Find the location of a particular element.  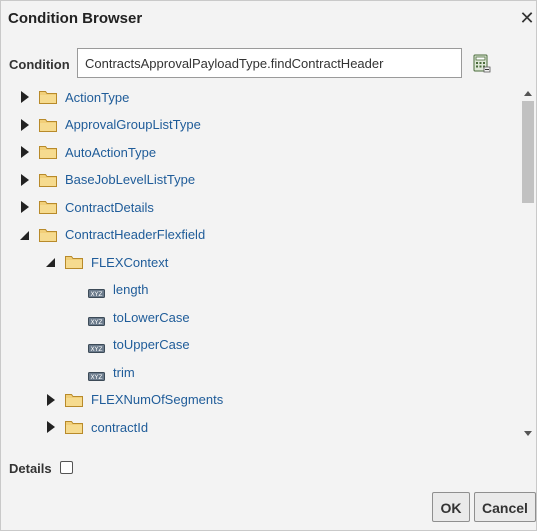

tree-item-label: FLEXContext is located at coordinates (129, 262).